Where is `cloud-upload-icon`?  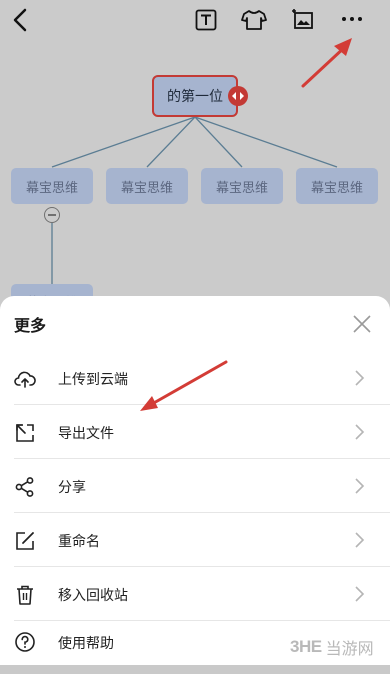
cloud-upload-icon is located at coordinates (25, 379).